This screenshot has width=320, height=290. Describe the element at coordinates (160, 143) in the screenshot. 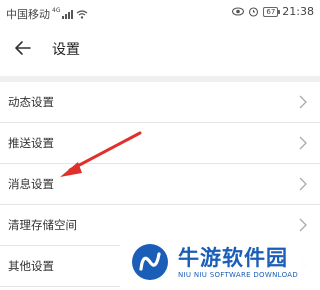

I see `settings-item-push: 推送设置` at that location.